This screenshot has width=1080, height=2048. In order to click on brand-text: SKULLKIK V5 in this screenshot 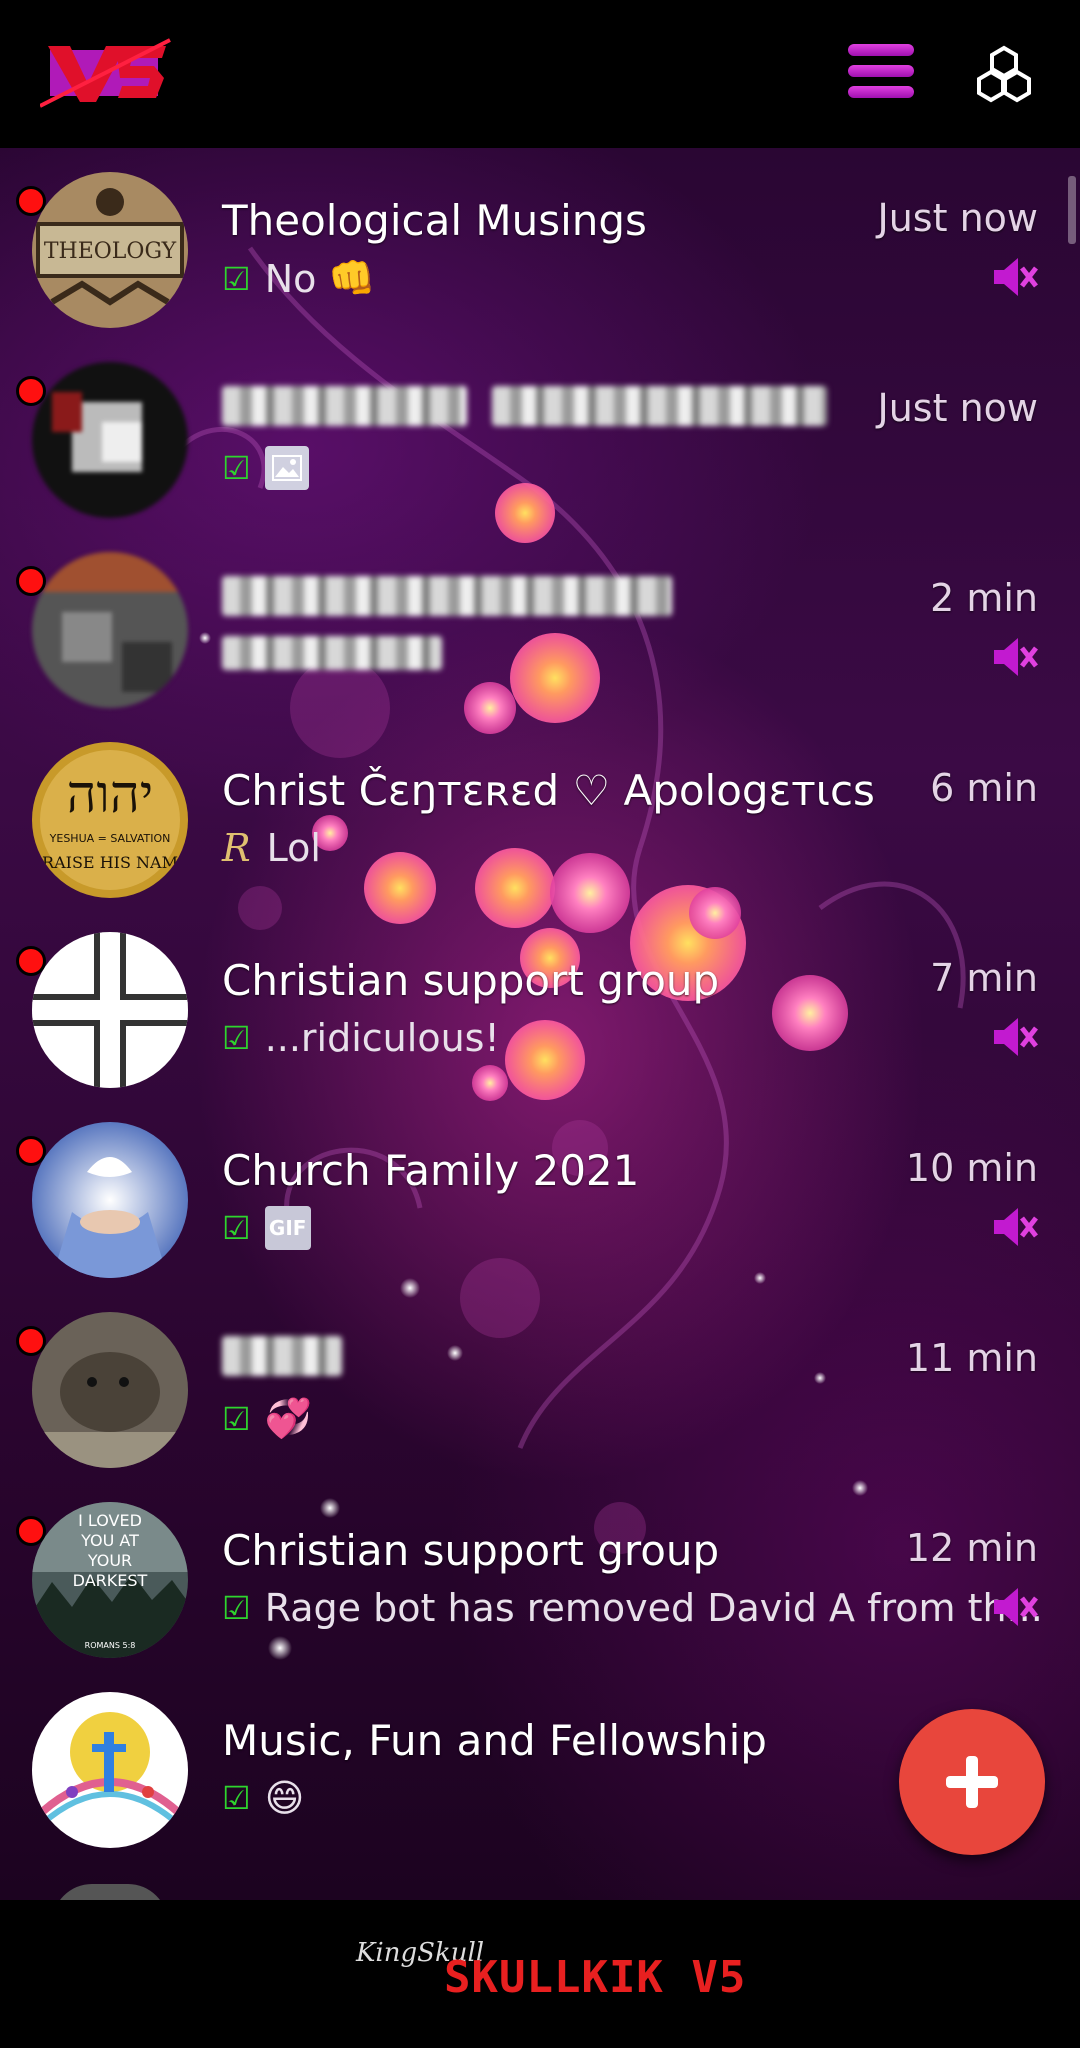, I will do `click(595, 1977)`.